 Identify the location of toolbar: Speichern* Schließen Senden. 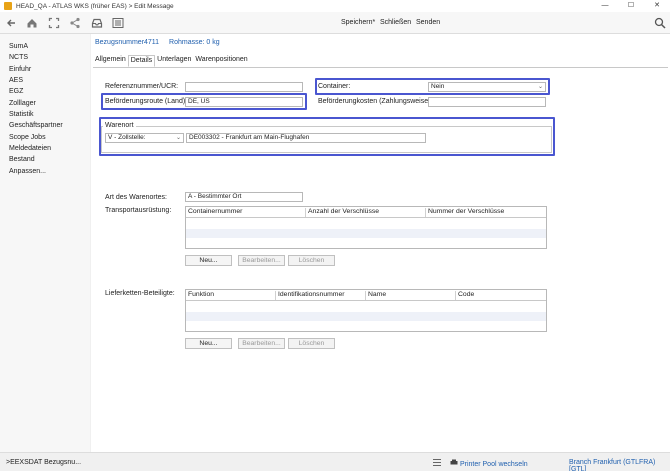
(335, 23).